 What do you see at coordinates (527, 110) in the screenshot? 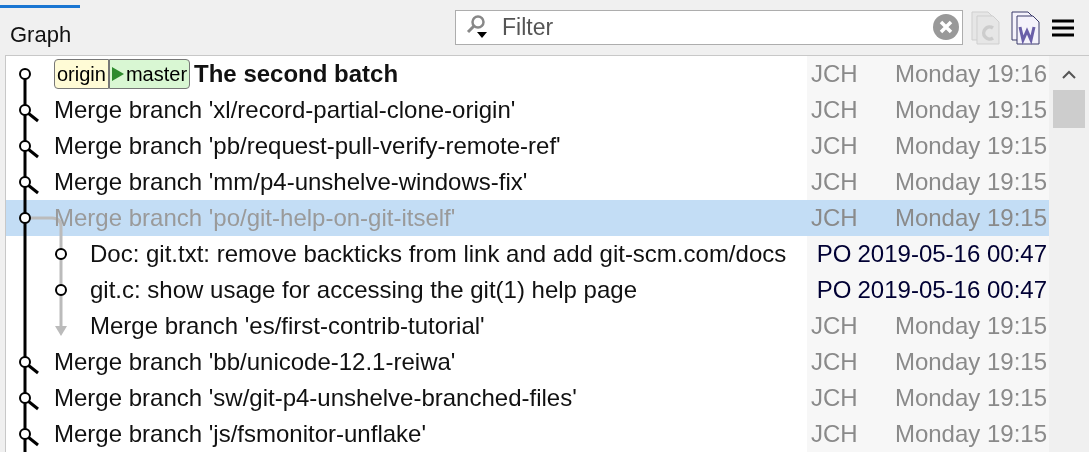
I see `commit-row: Merge branch 'xl/record-partial-clone-origin' JCH Monday 19:15` at bounding box center [527, 110].